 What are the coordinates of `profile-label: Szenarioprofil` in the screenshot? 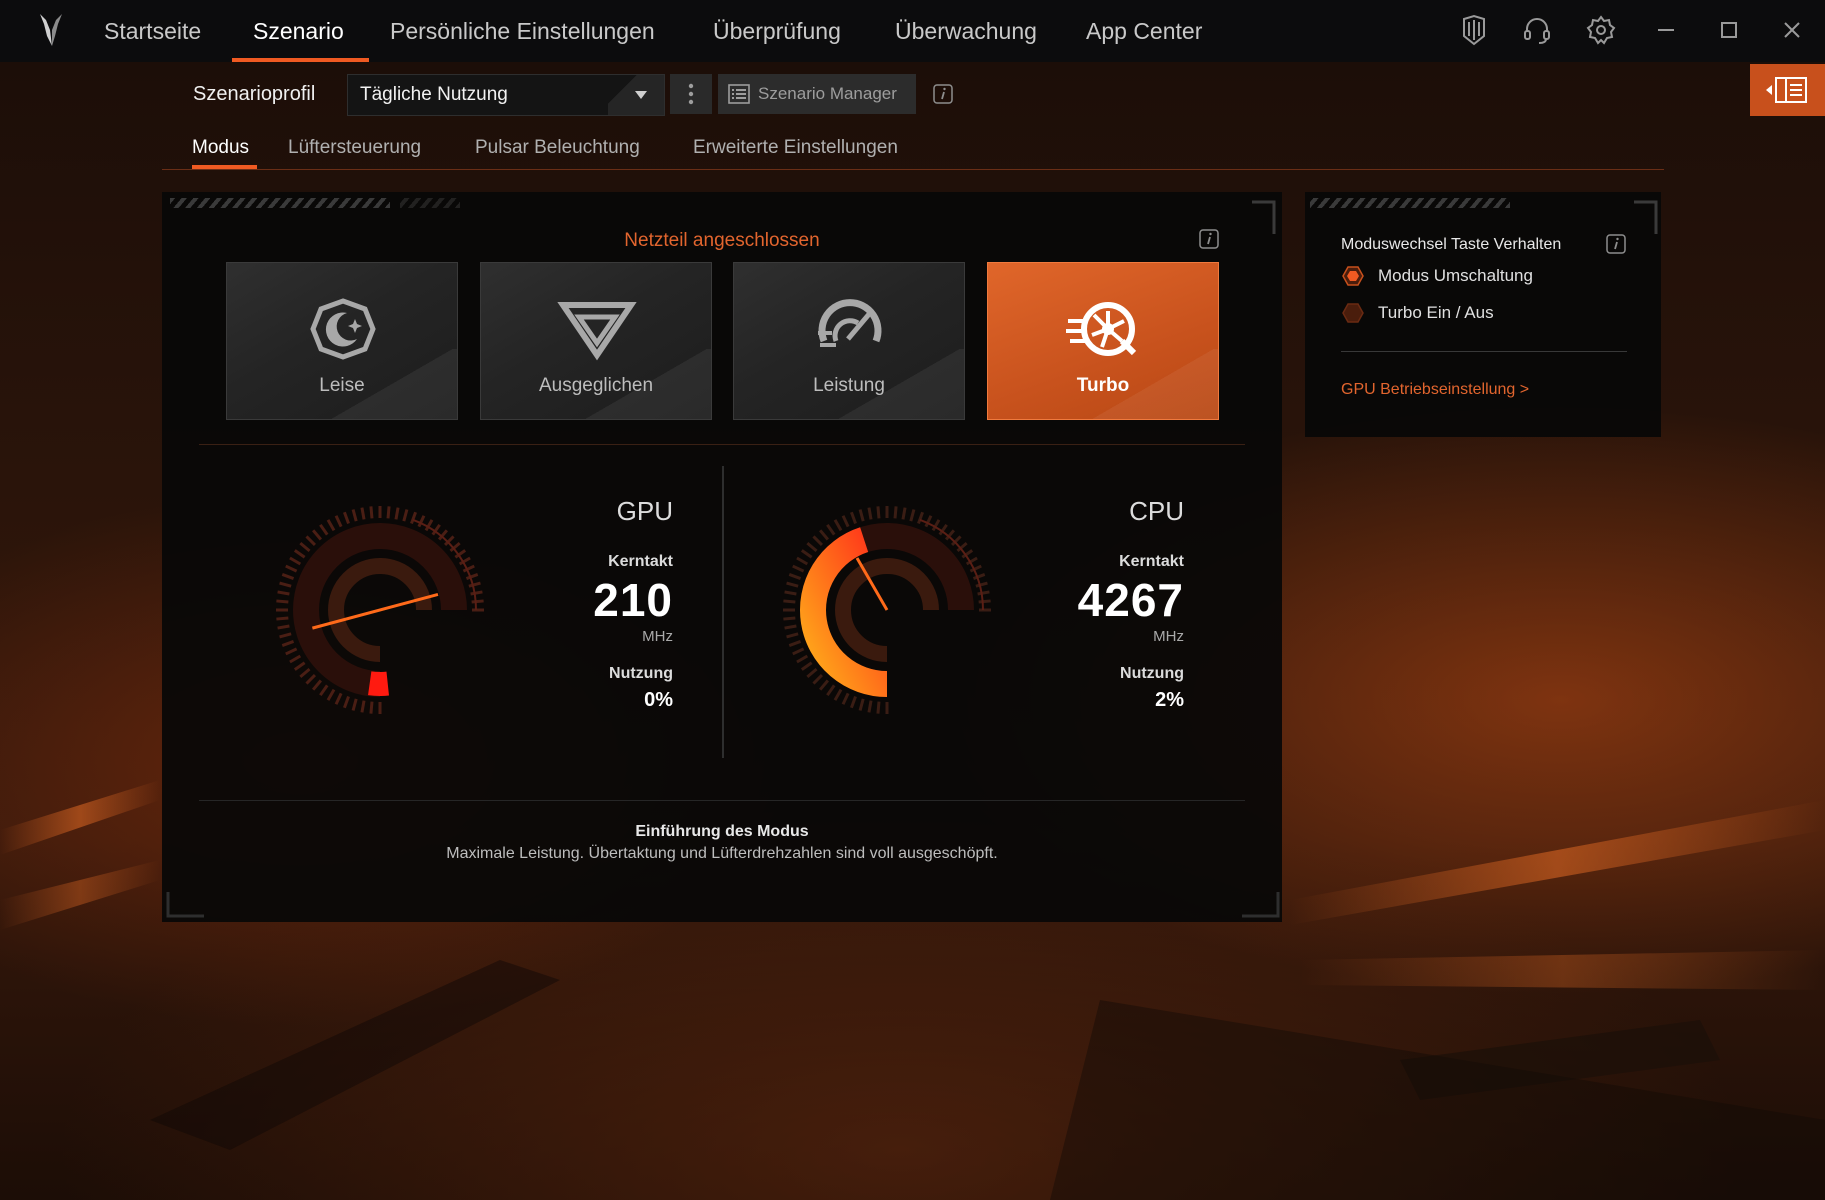 It's located at (254, 94).